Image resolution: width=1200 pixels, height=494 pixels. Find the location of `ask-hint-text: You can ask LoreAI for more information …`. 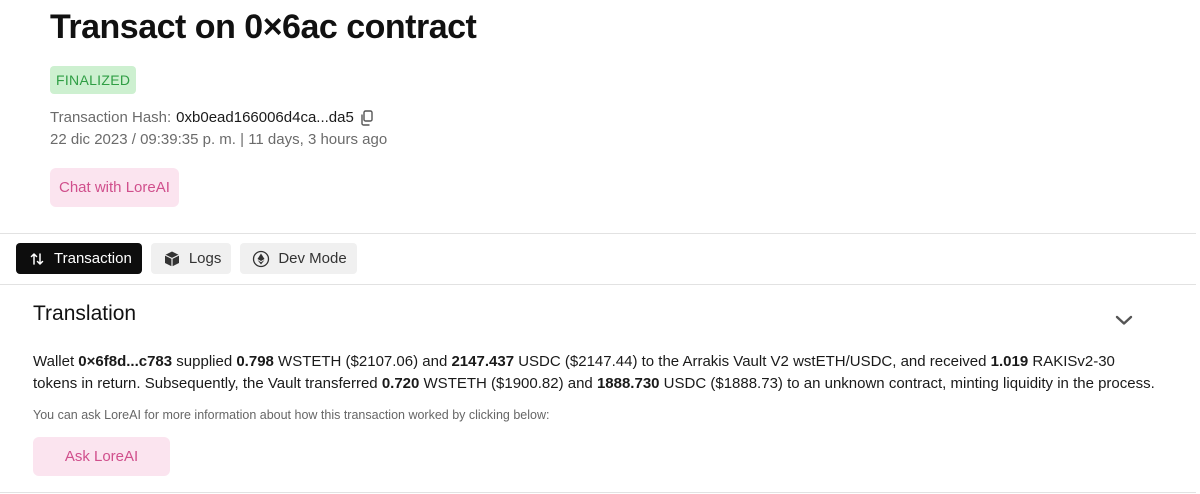

ask-hint-text: You can ask LoreAI for more information … is located at coordinates (291, 415).